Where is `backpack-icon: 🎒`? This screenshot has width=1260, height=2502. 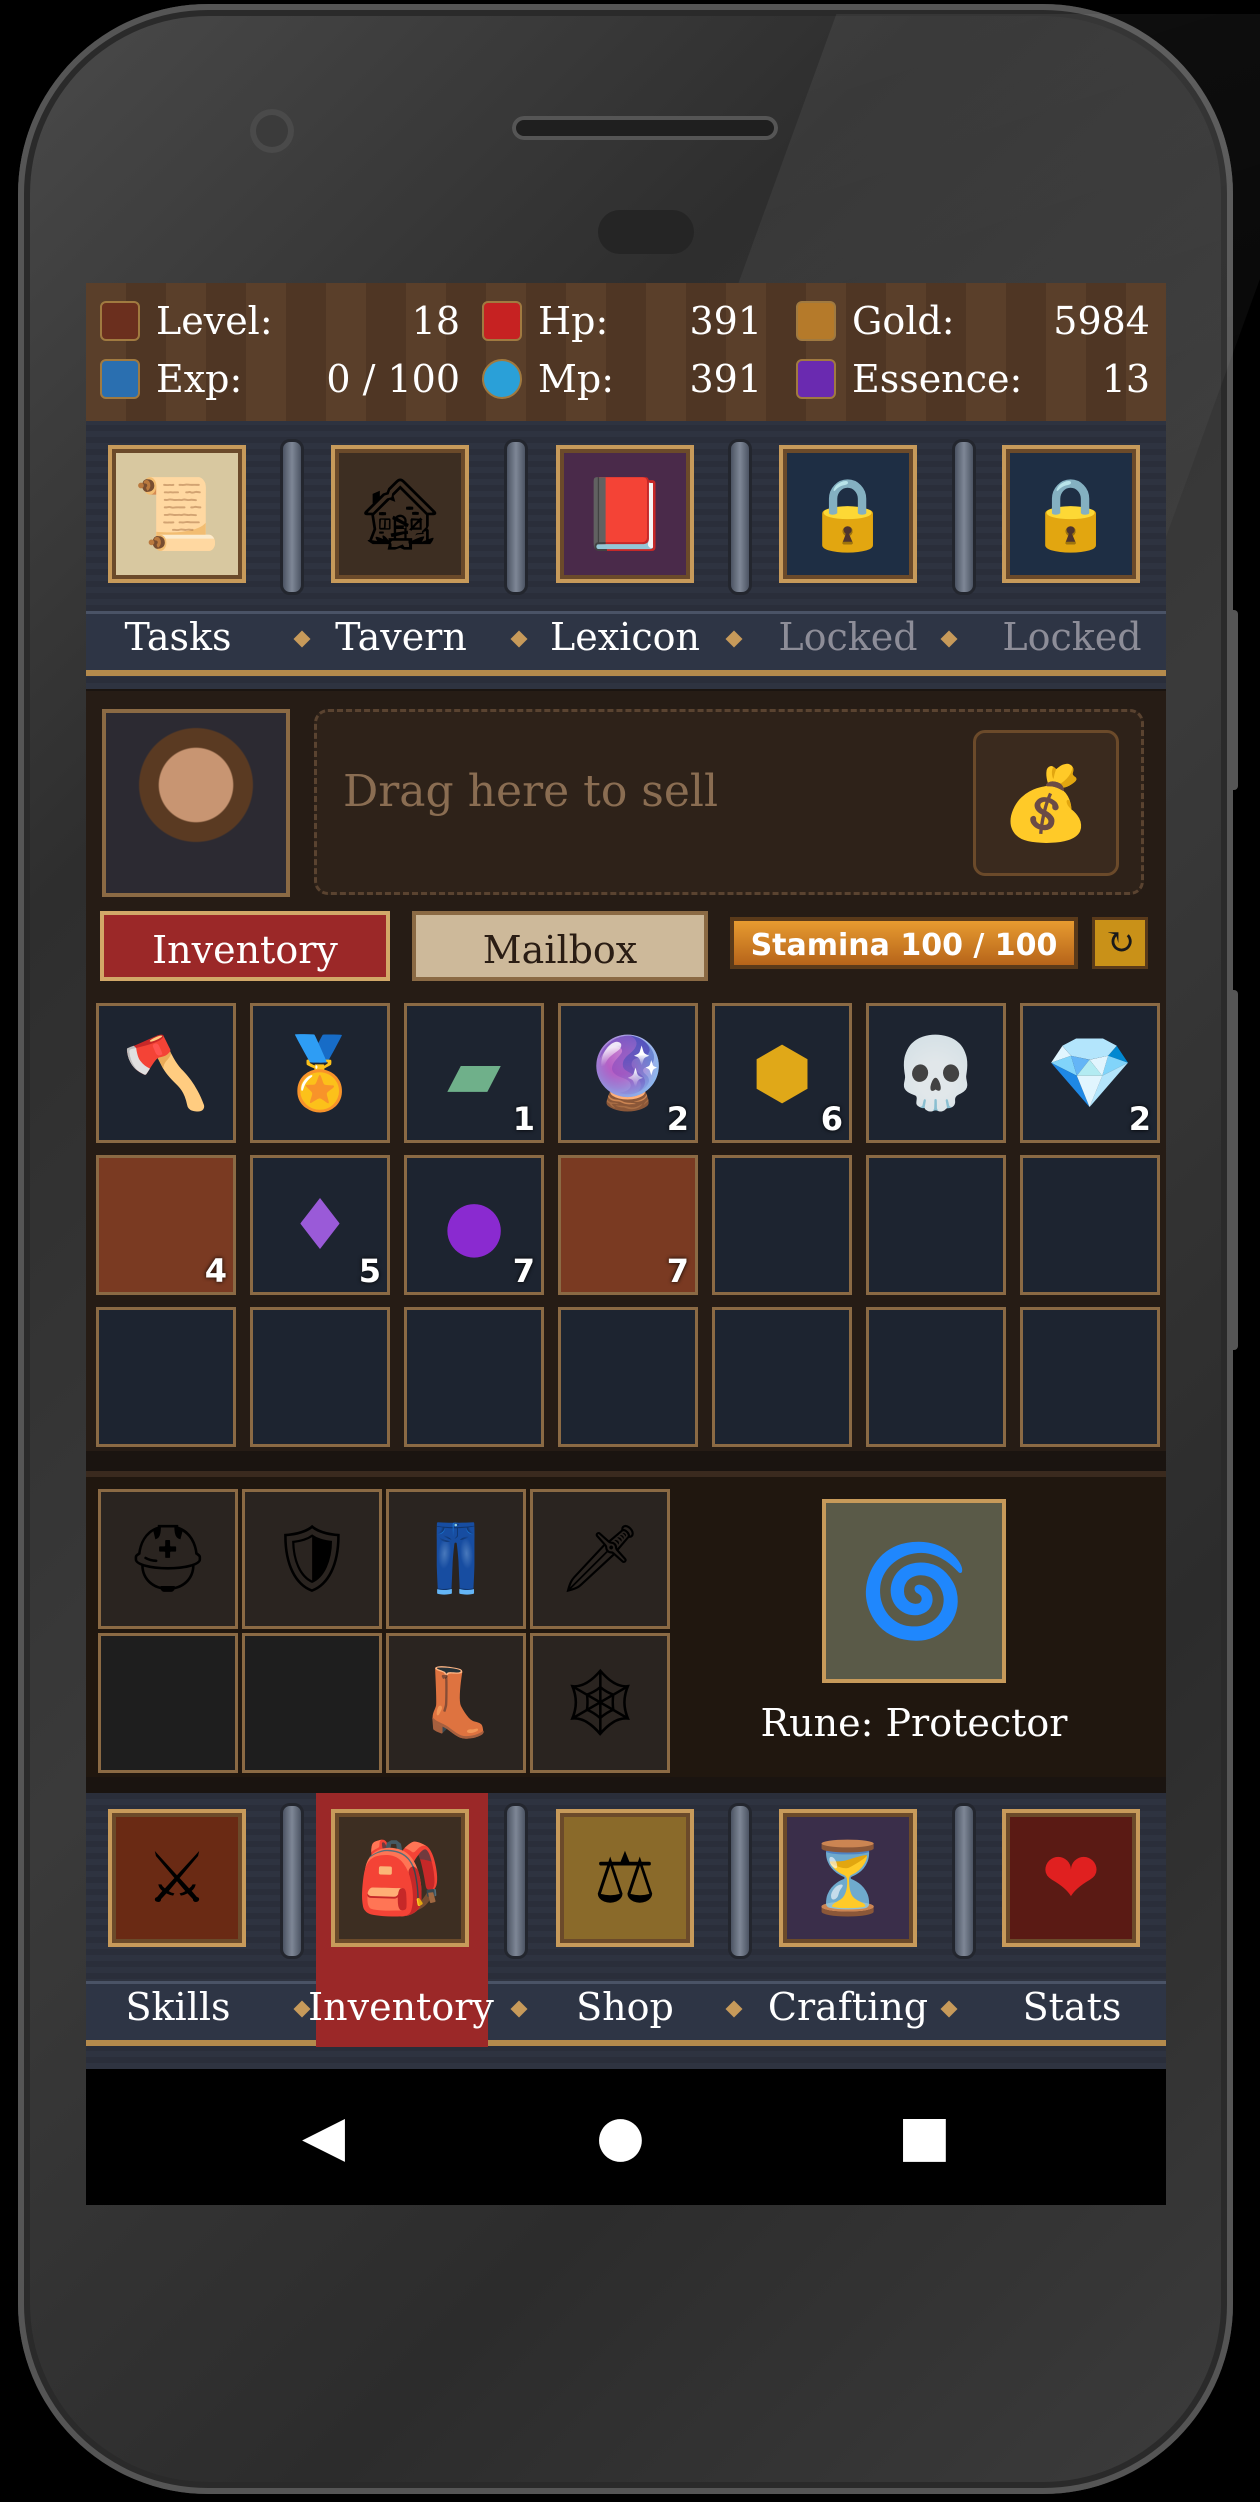
backpack-icon: 🎒 is located at coordinates (400, 1877).